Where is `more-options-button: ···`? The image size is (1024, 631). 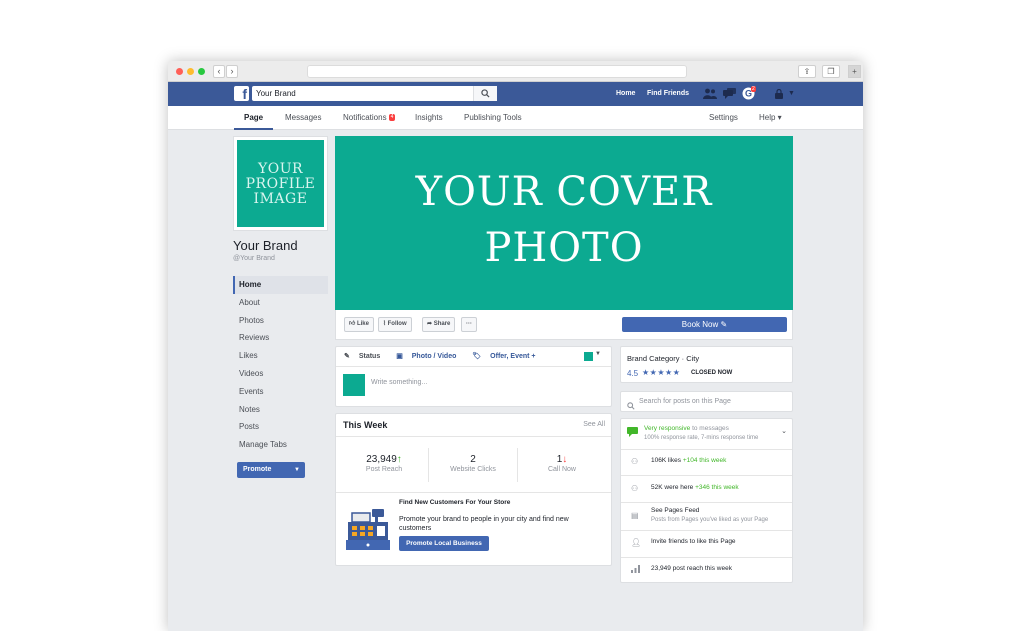
more-options-button: ··· is located at coordinates (469, 324).